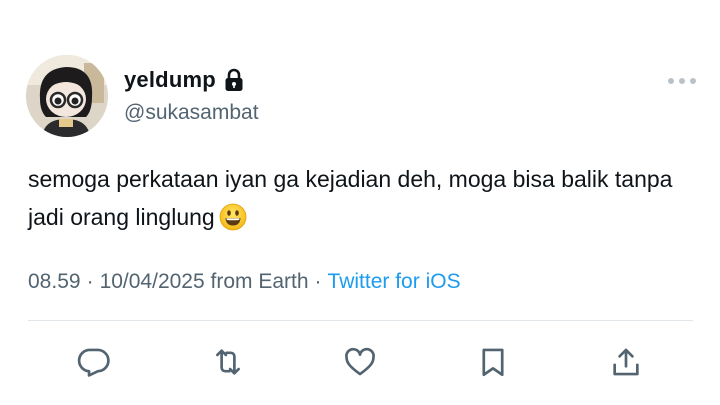 This screenshot has height=405, width=720. I want to click on like-button, so click(360, 362).